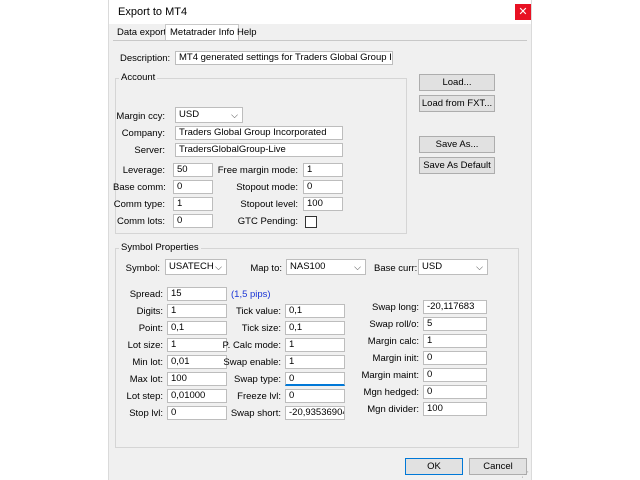 The height and width of the screenshot is (480, 640). I want to click on mgn-divider-label: Mgn divider:, so click(393, 409).